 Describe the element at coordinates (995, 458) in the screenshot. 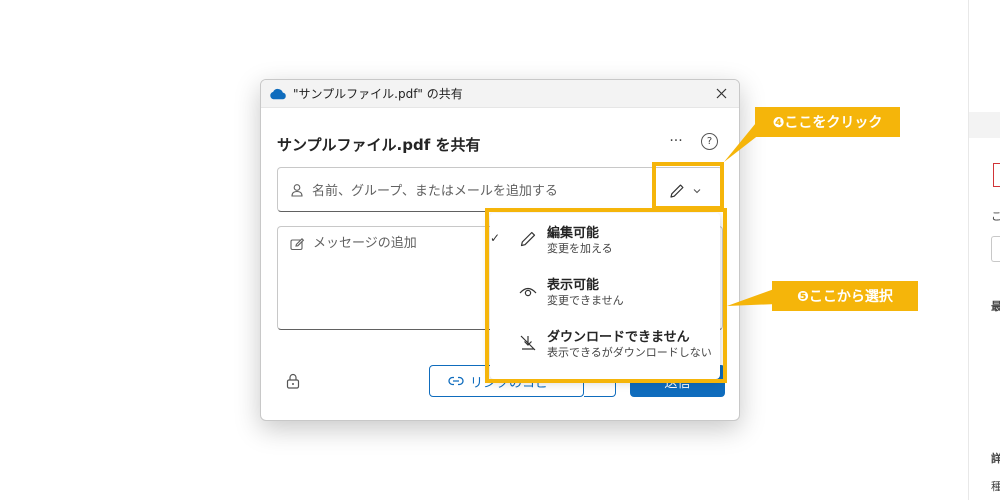

I see `side-panel-text: 詳` at that location.